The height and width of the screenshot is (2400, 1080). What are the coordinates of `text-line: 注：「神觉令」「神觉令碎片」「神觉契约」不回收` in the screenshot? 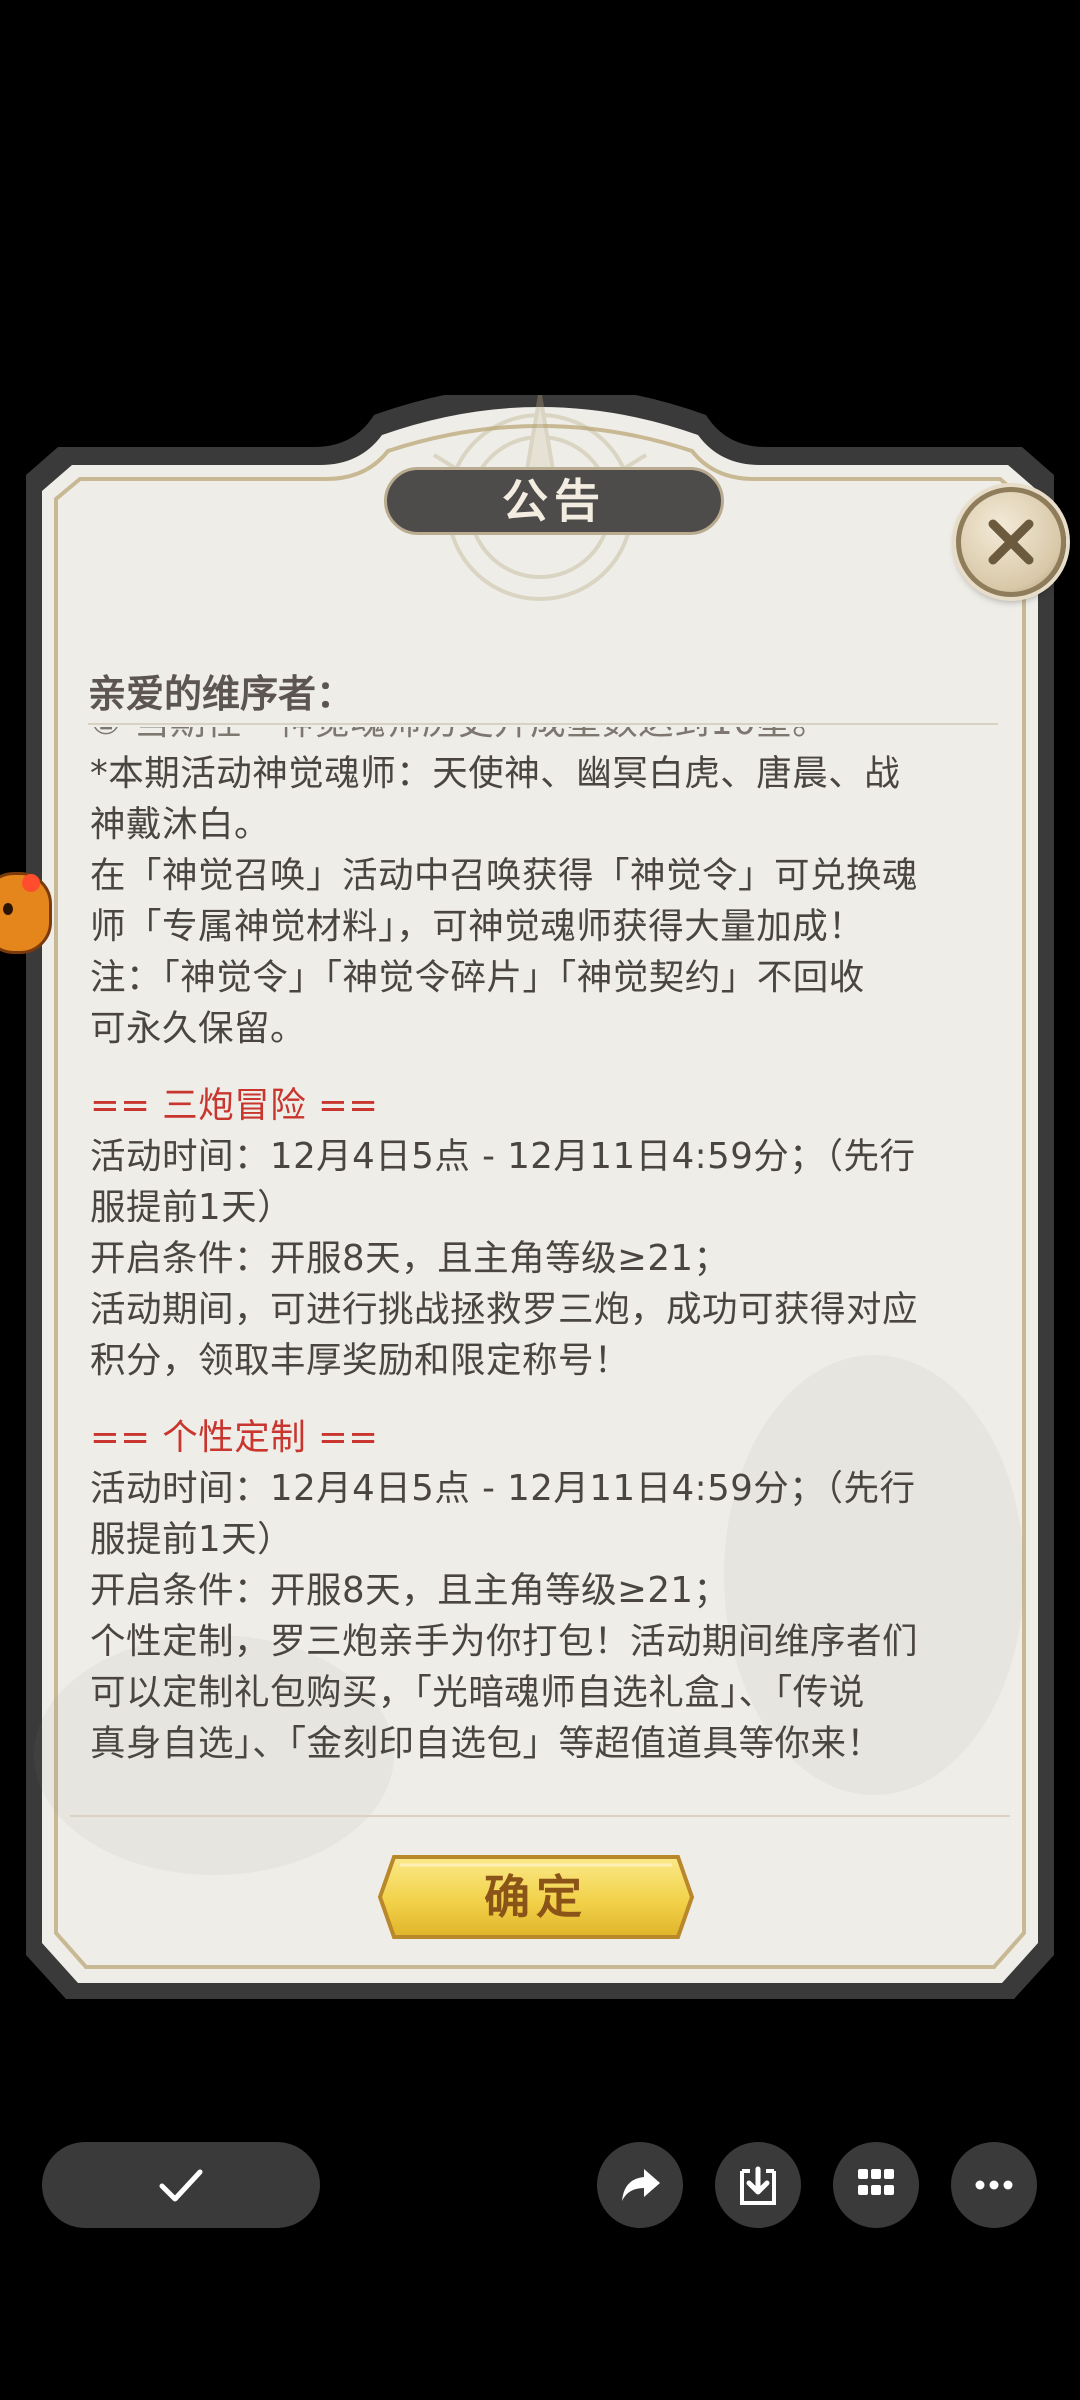 It's located at (477, 977).